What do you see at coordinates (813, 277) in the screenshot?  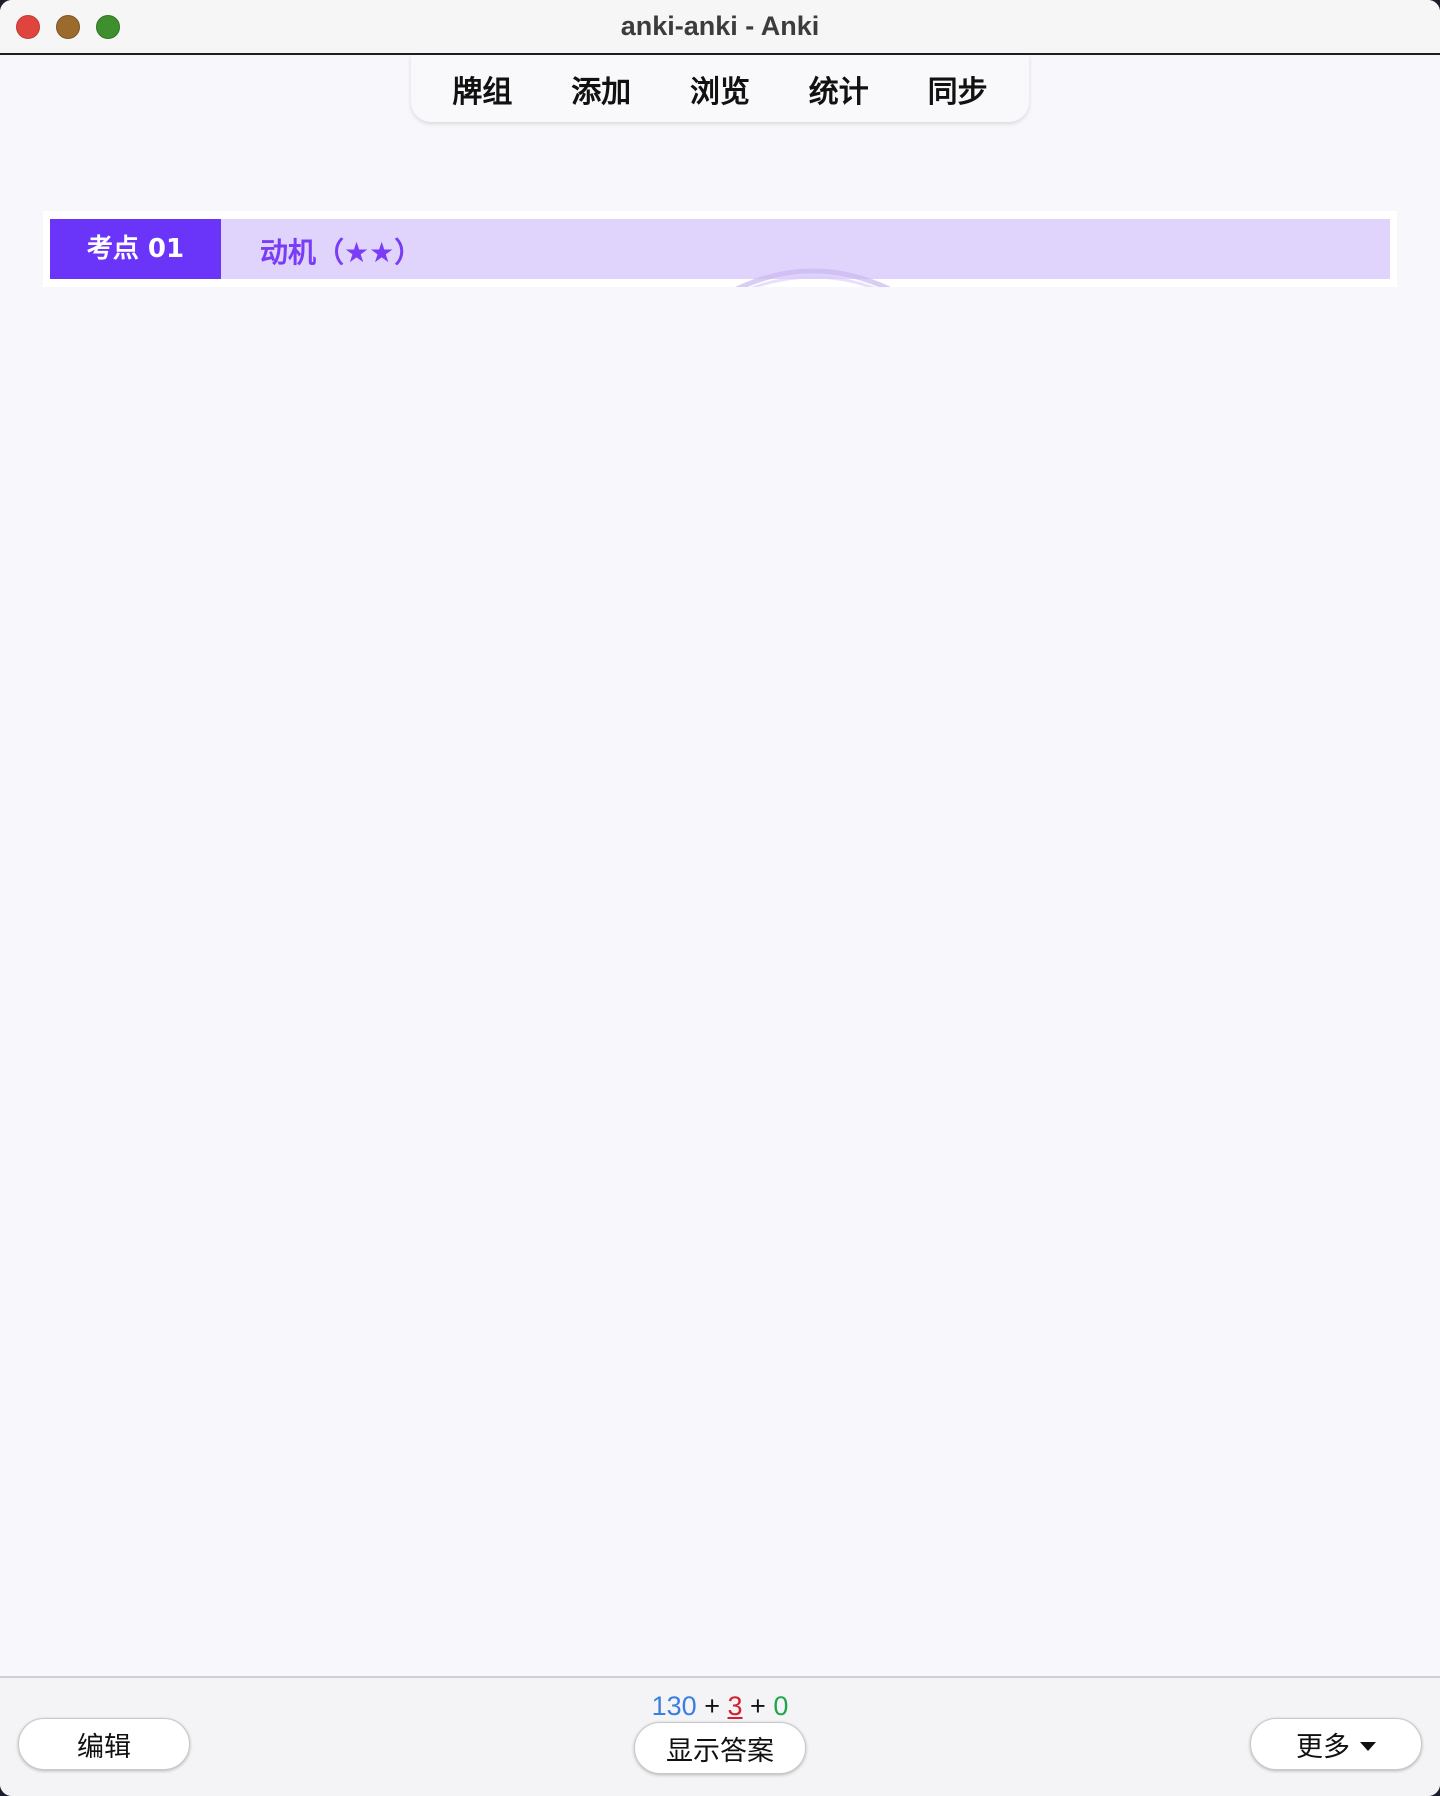 I see `decorative-arc-icon` at bounding box center [813, 277].